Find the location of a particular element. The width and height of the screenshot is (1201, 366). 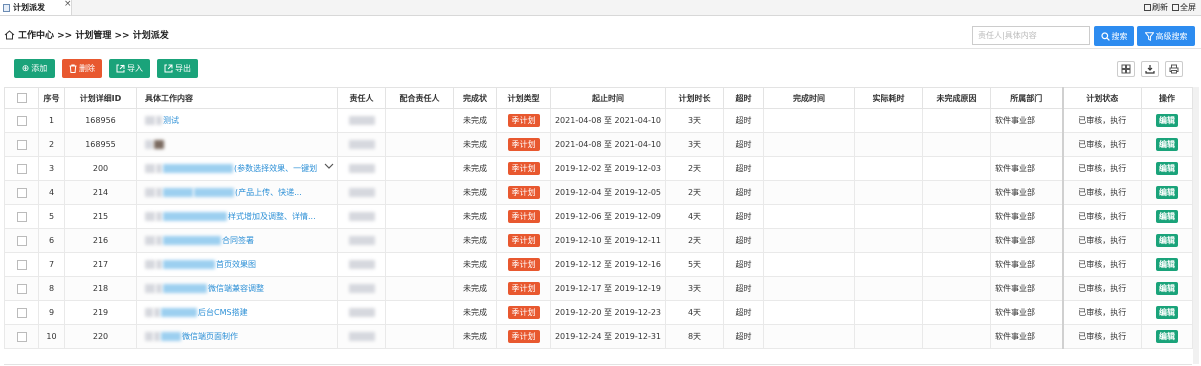

refresh-button: 刷新 is located at coordinates (1156, 7).